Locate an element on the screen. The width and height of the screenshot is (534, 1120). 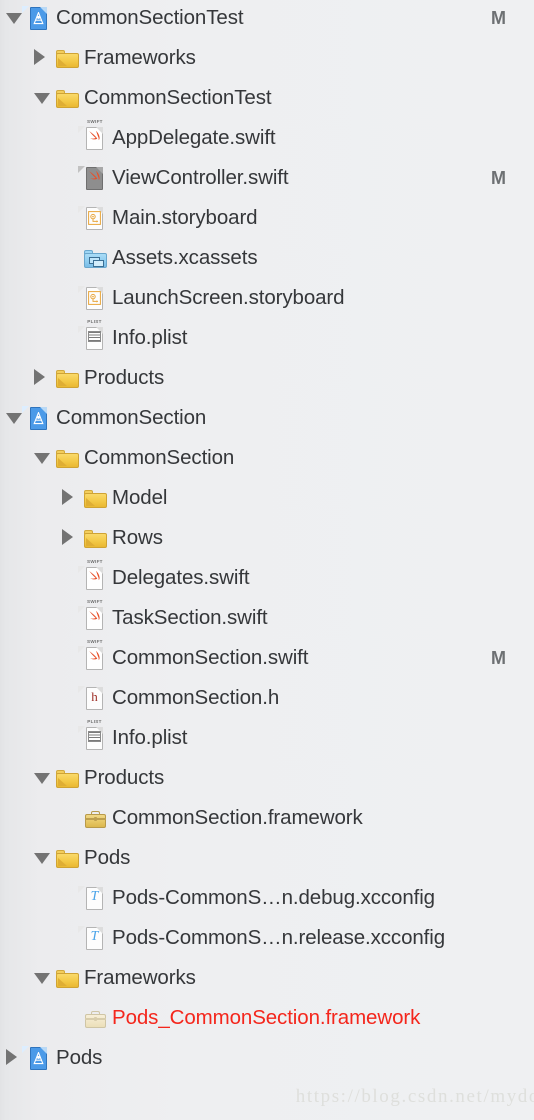
navigator-row: SWIFT Delegates.swift is located at coordinates (267, 578).